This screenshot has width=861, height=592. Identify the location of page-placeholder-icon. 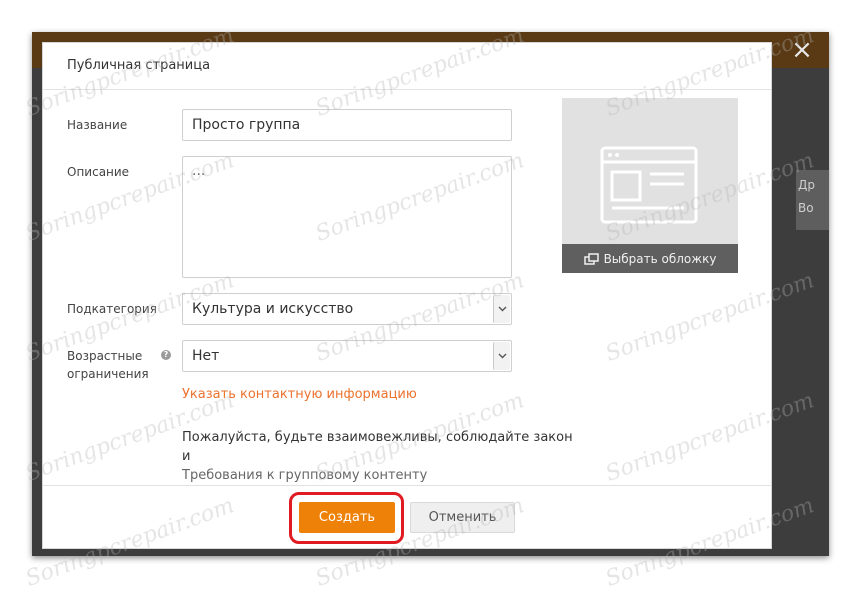
(649, 185).